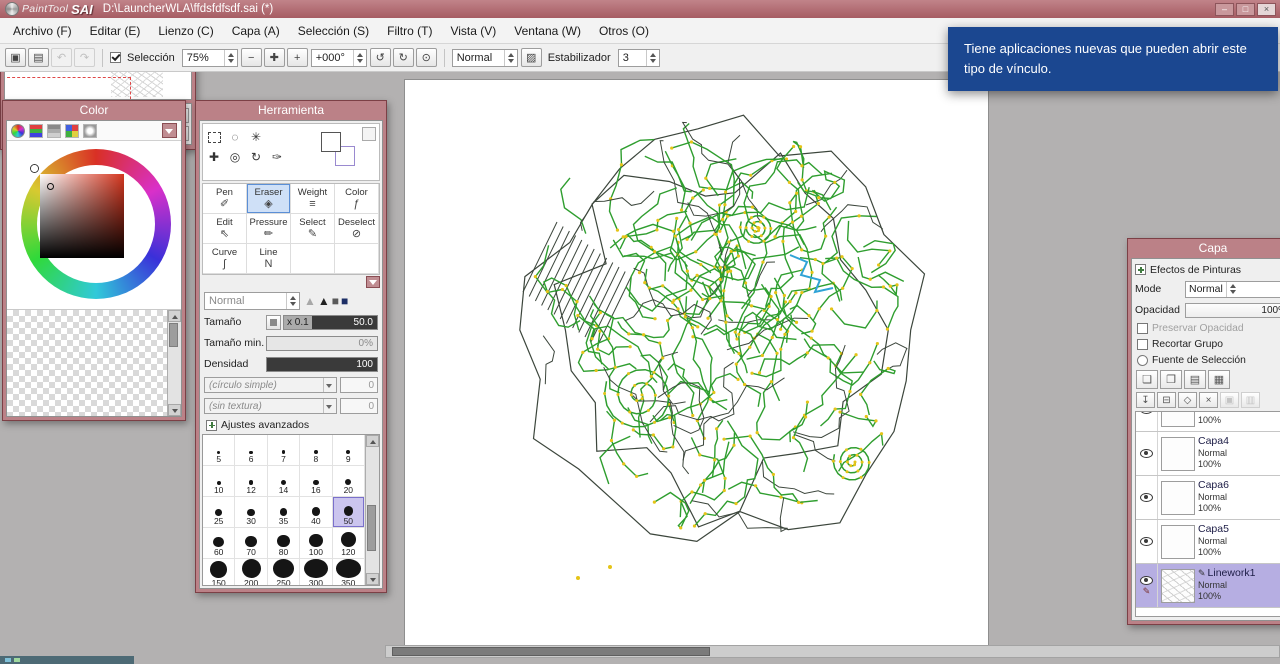  I want to click on menu-item-8: Otros (O), so click(624, 31).